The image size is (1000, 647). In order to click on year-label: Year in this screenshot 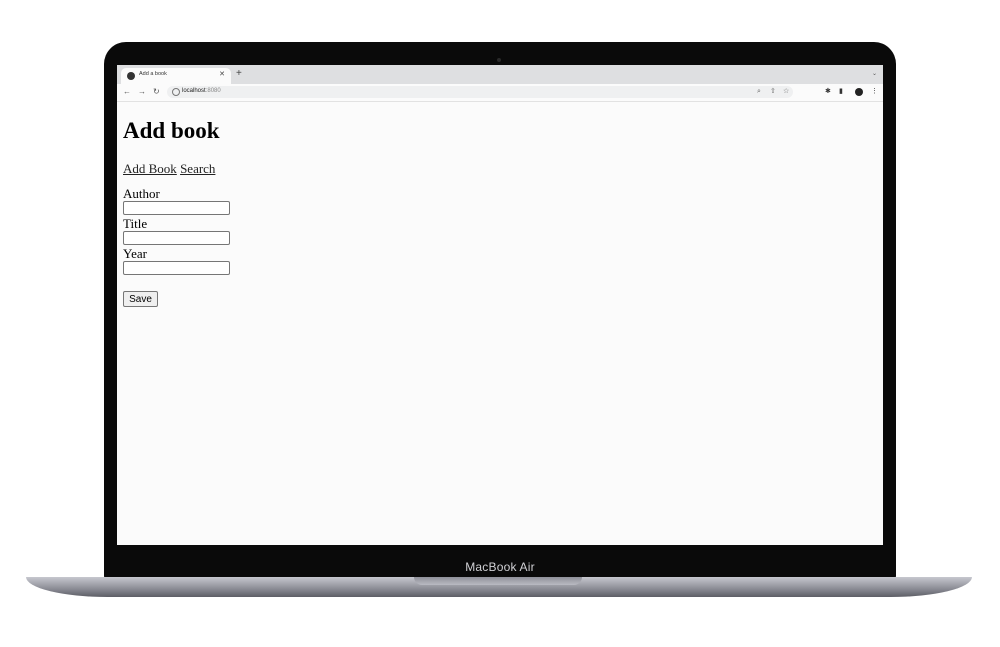, I will do `click(135, 253)`.